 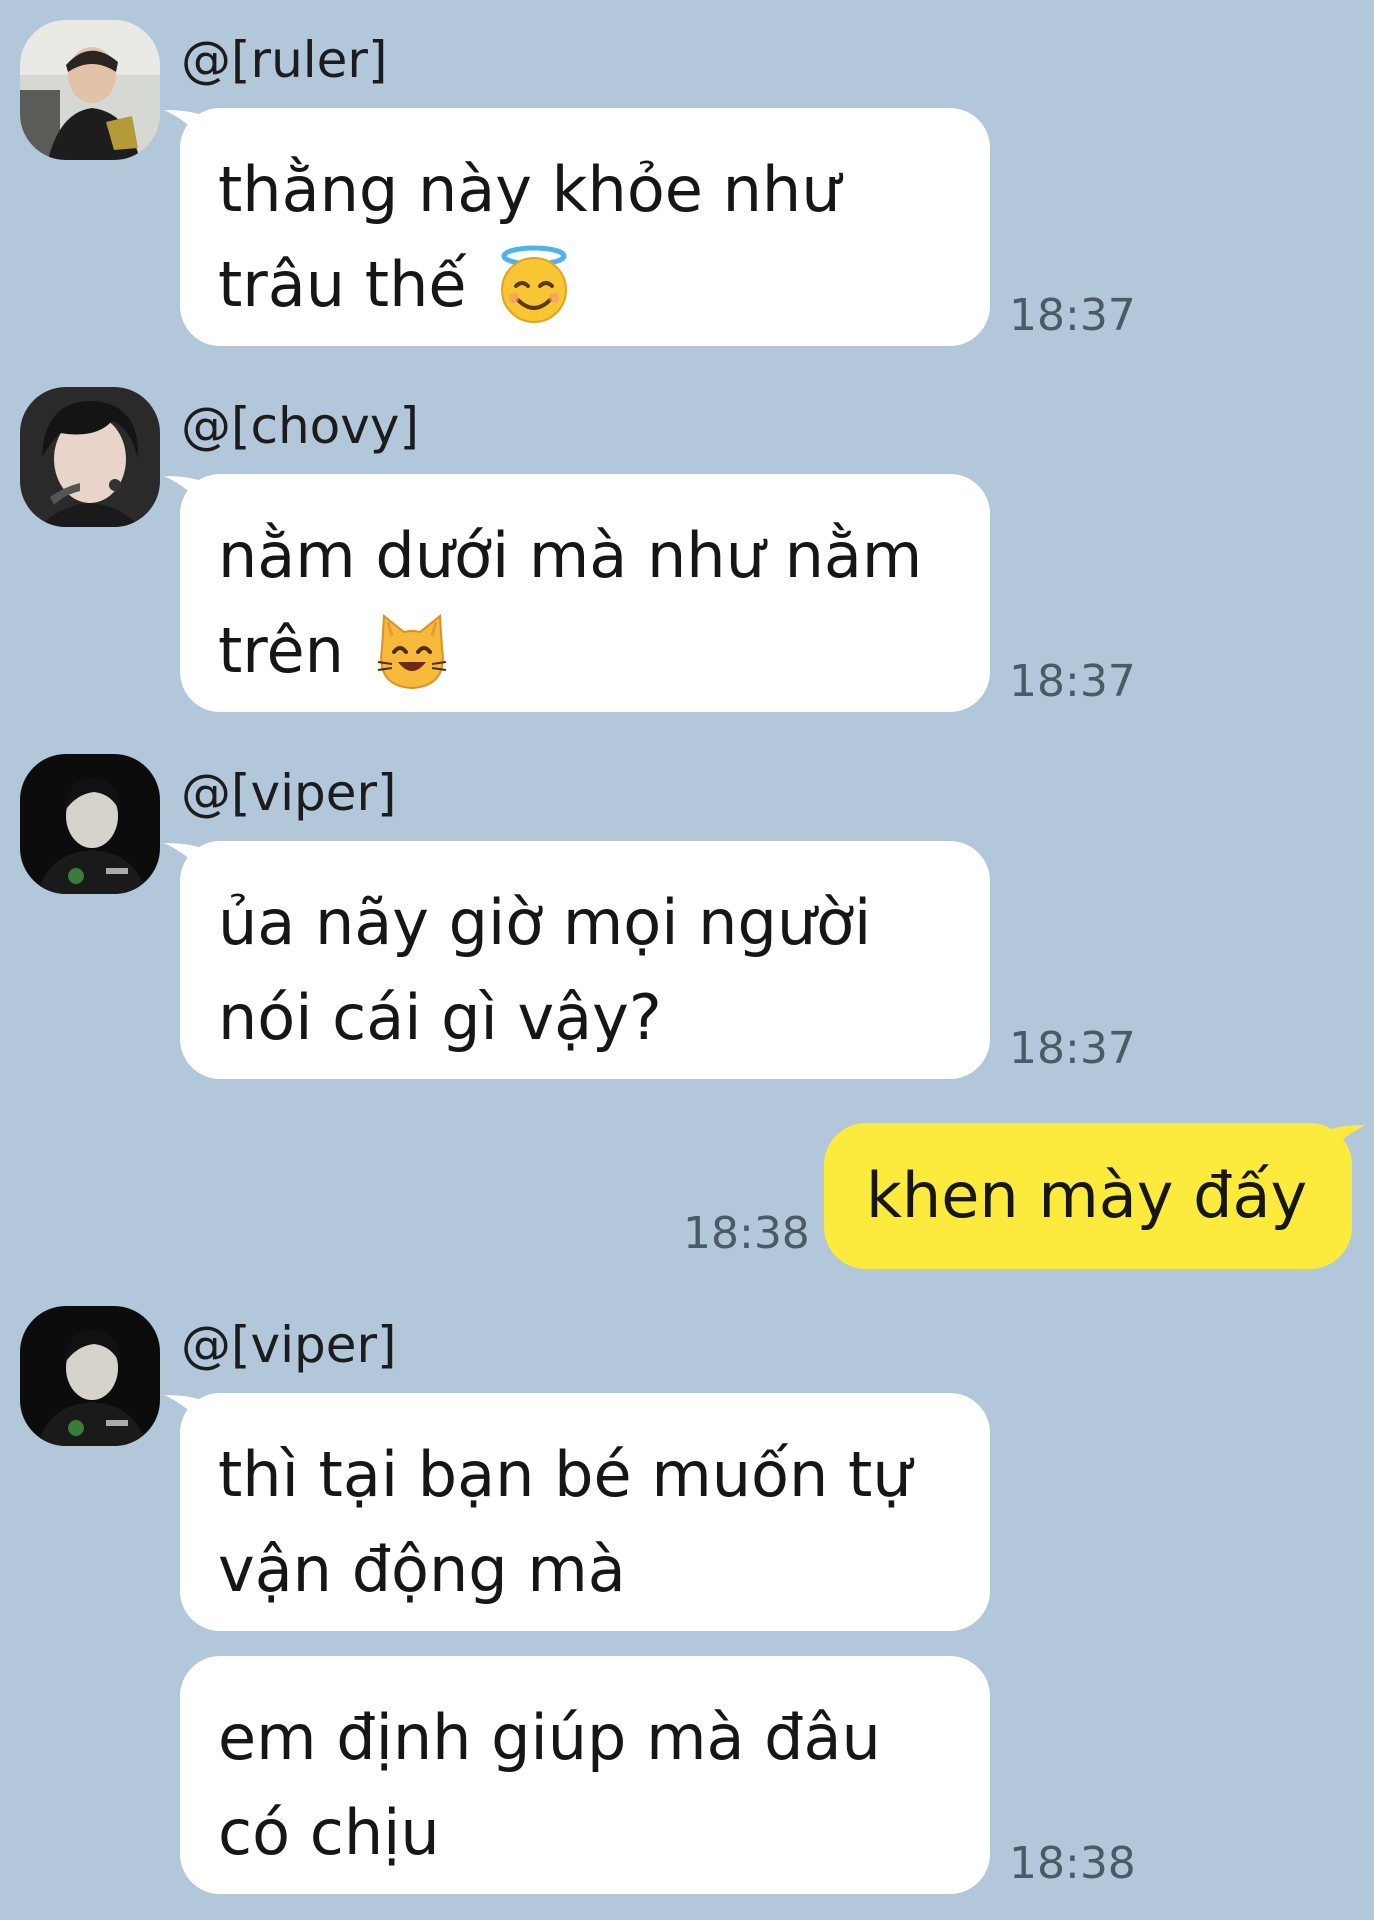 I want to click on message-text-line: trên, so click(x=584, y=650).